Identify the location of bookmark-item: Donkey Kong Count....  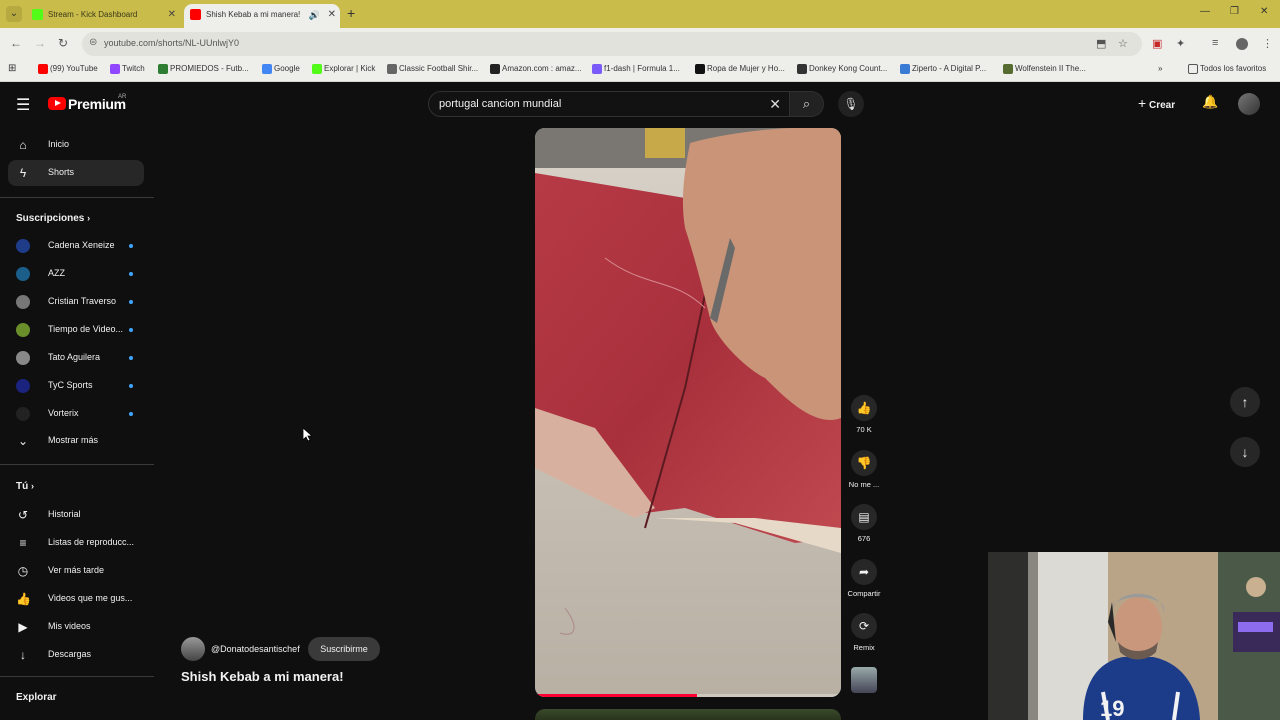
(842, 69).